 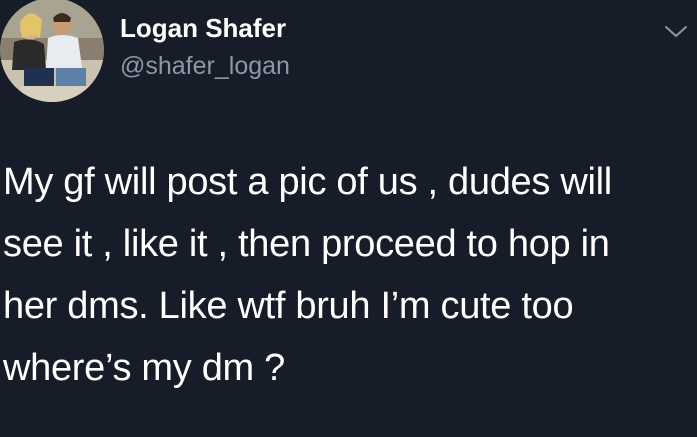 I want to click on avatar, so click(x=52, y=51).